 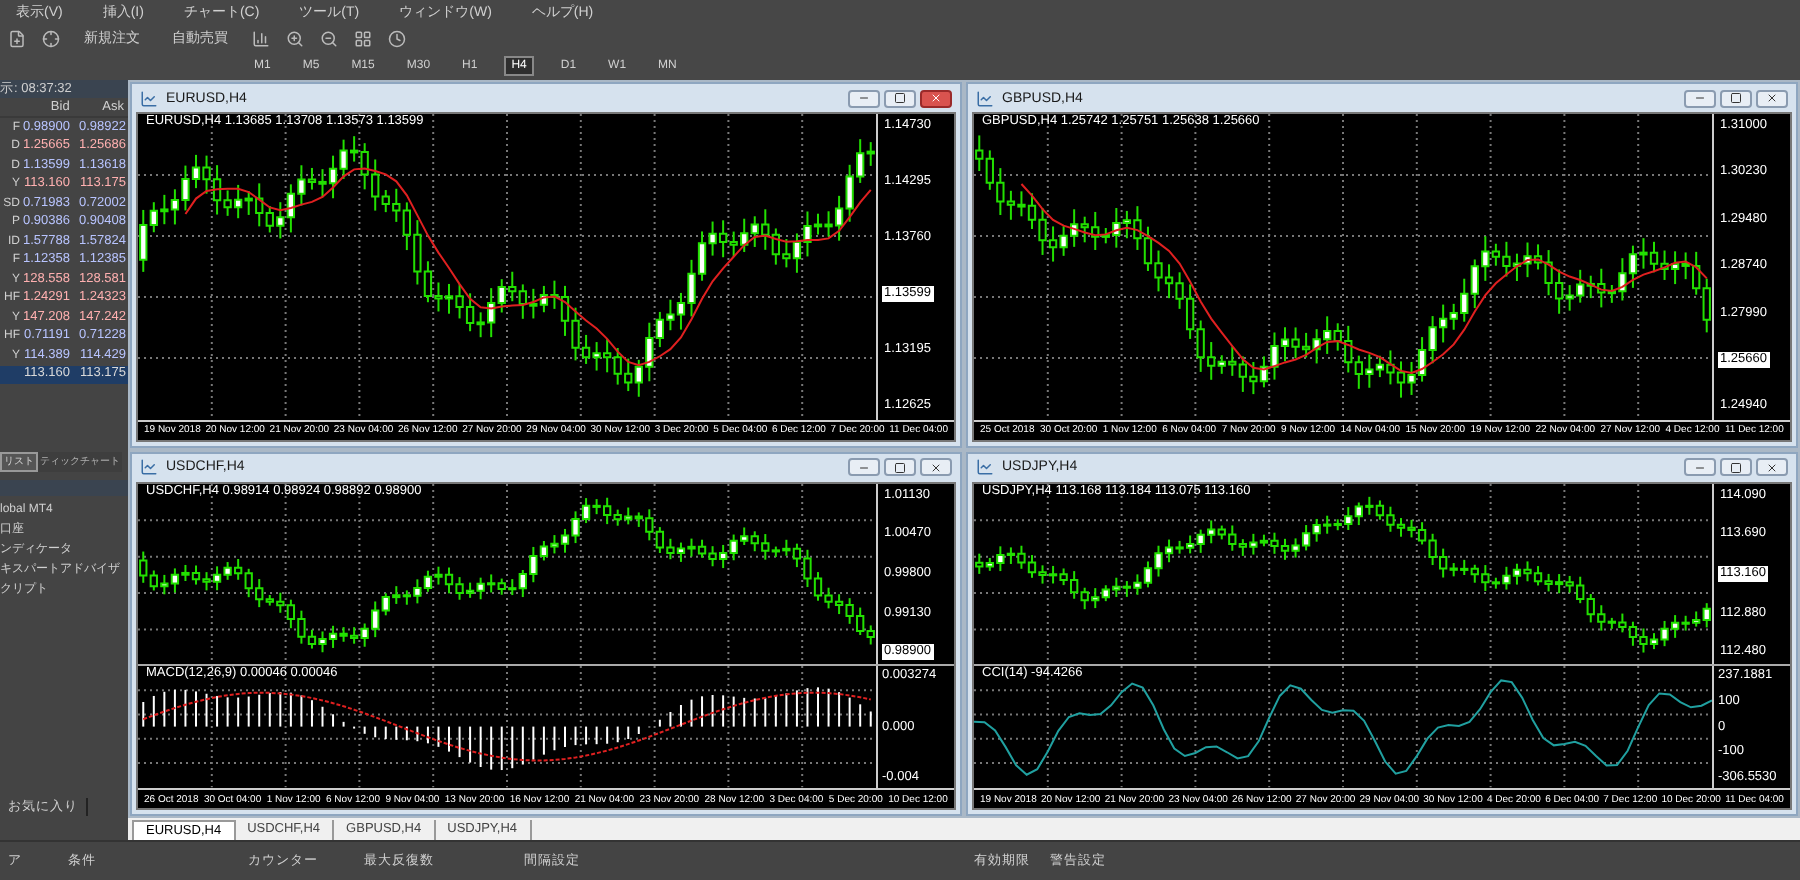 What do you see at coordinates (329, 38) in the screenshot?
I see `zoom-out-icon` at bounding box center [329, 38].